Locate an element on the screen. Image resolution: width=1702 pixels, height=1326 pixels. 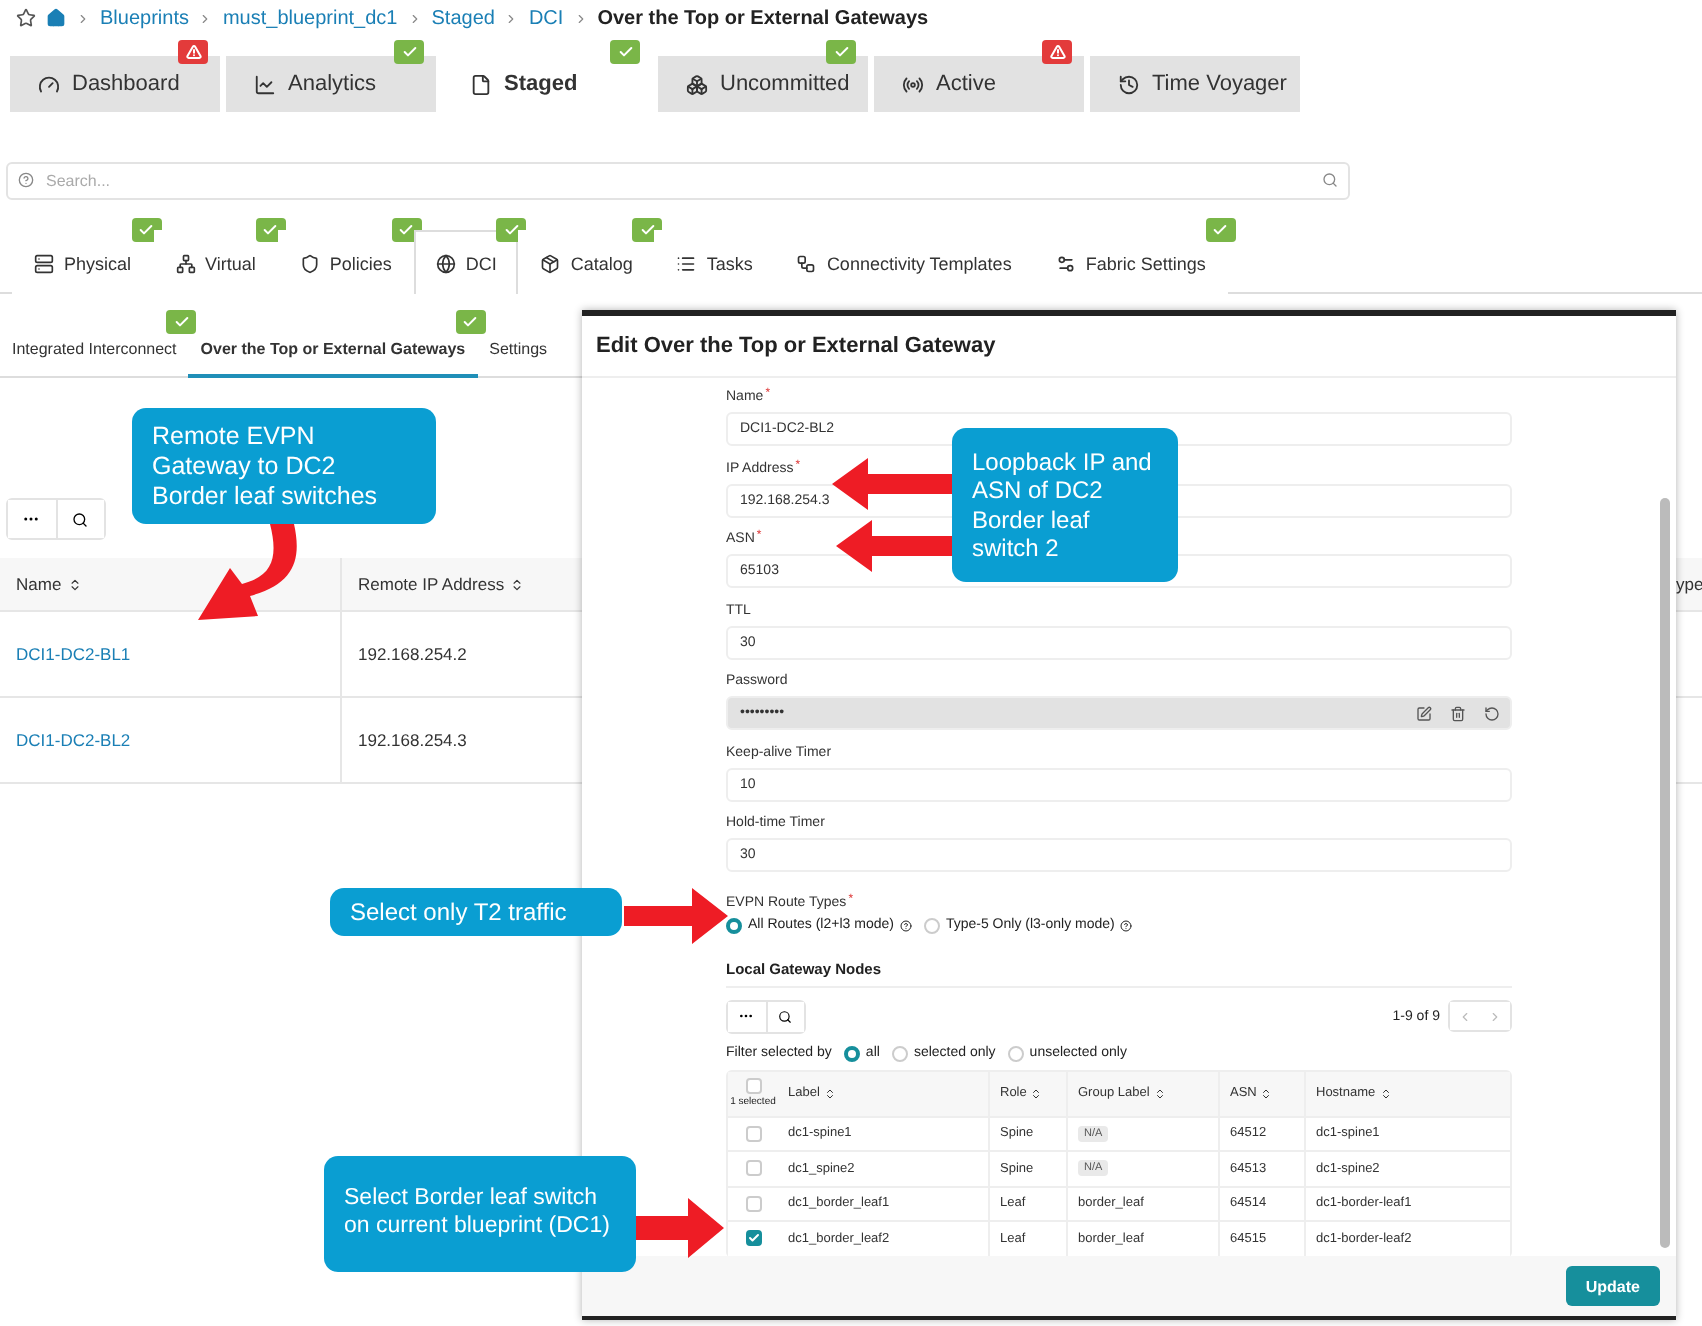
table-cell: 192.168.254.3 is located at coordinates (460, 740).